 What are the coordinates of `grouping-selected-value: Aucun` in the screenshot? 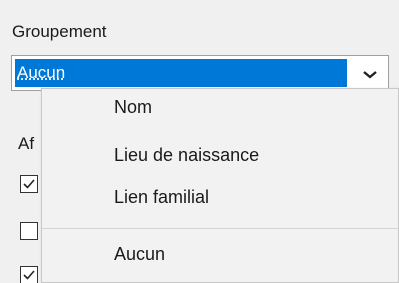 It's located at (181, 73).